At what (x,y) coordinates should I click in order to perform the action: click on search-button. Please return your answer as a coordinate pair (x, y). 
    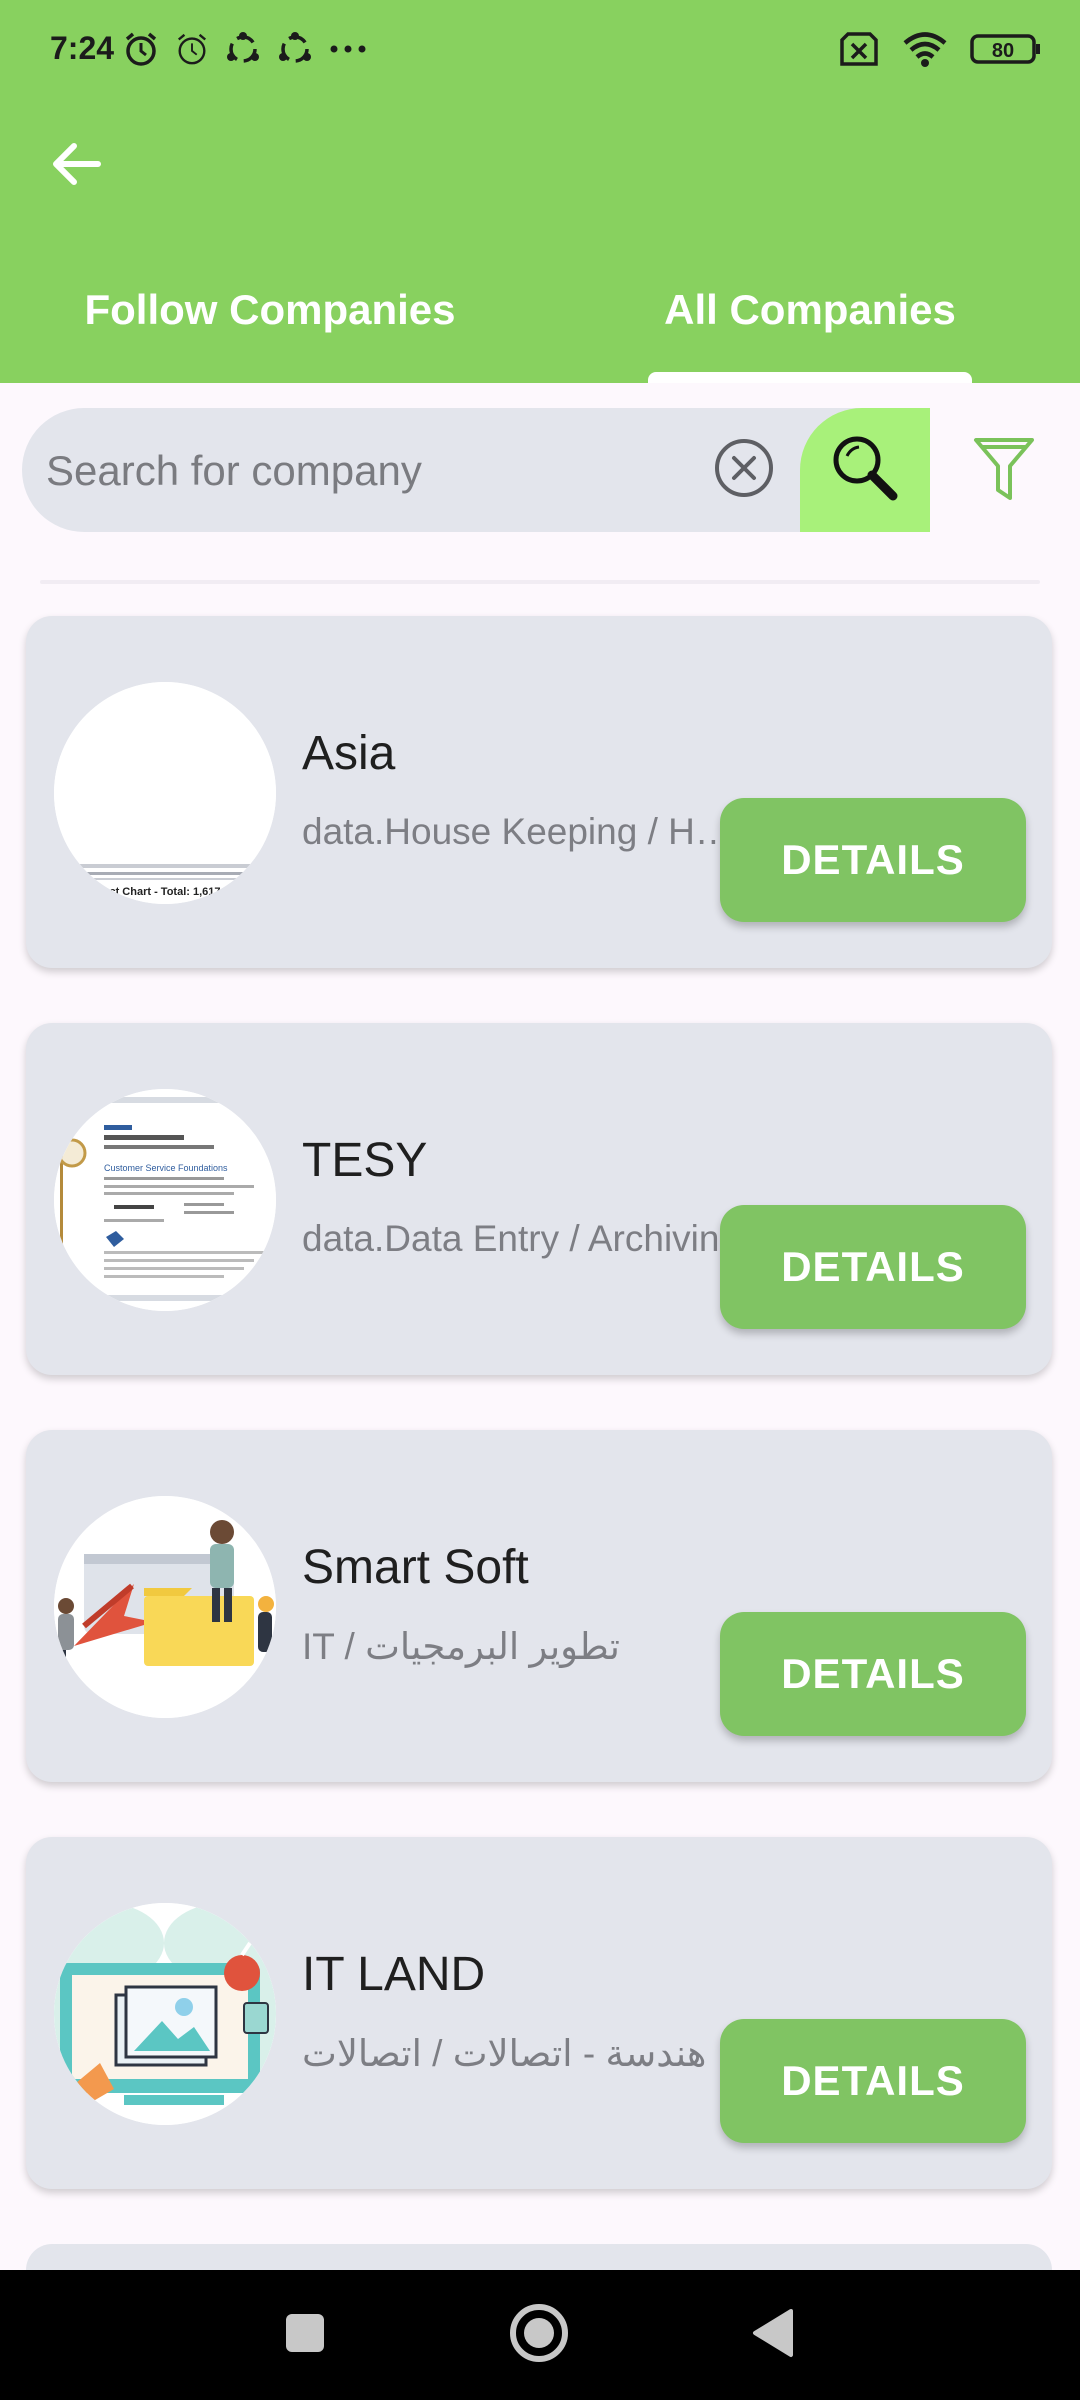
    Looking at the image, I should click on (865, 470).